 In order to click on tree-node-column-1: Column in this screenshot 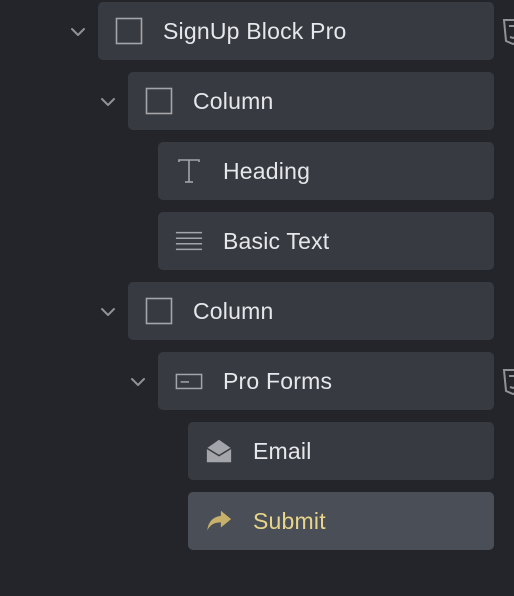, I will do `click(311, 101)`.